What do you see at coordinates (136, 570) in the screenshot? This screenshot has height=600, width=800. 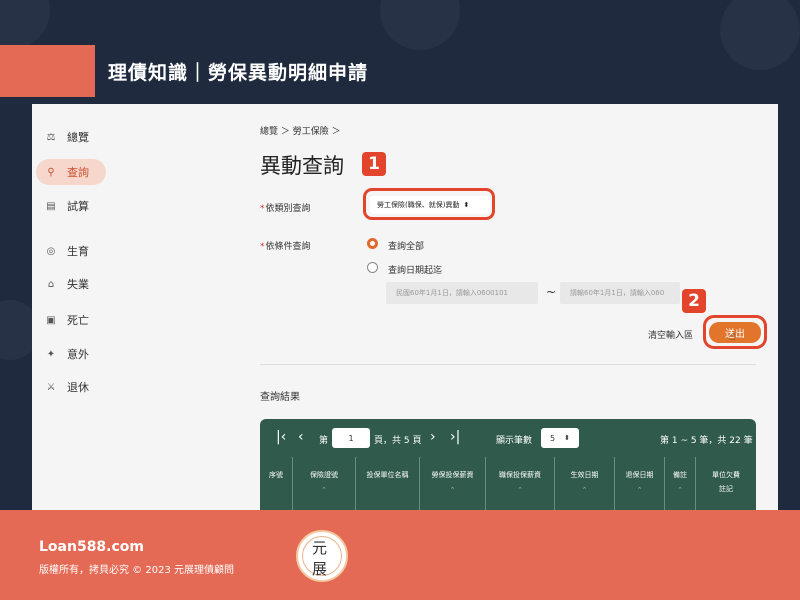 I see `footer-copyright: 版權所有，拷貝必究 © 2023 元展理債顧問` at bounding box center [136, 570].